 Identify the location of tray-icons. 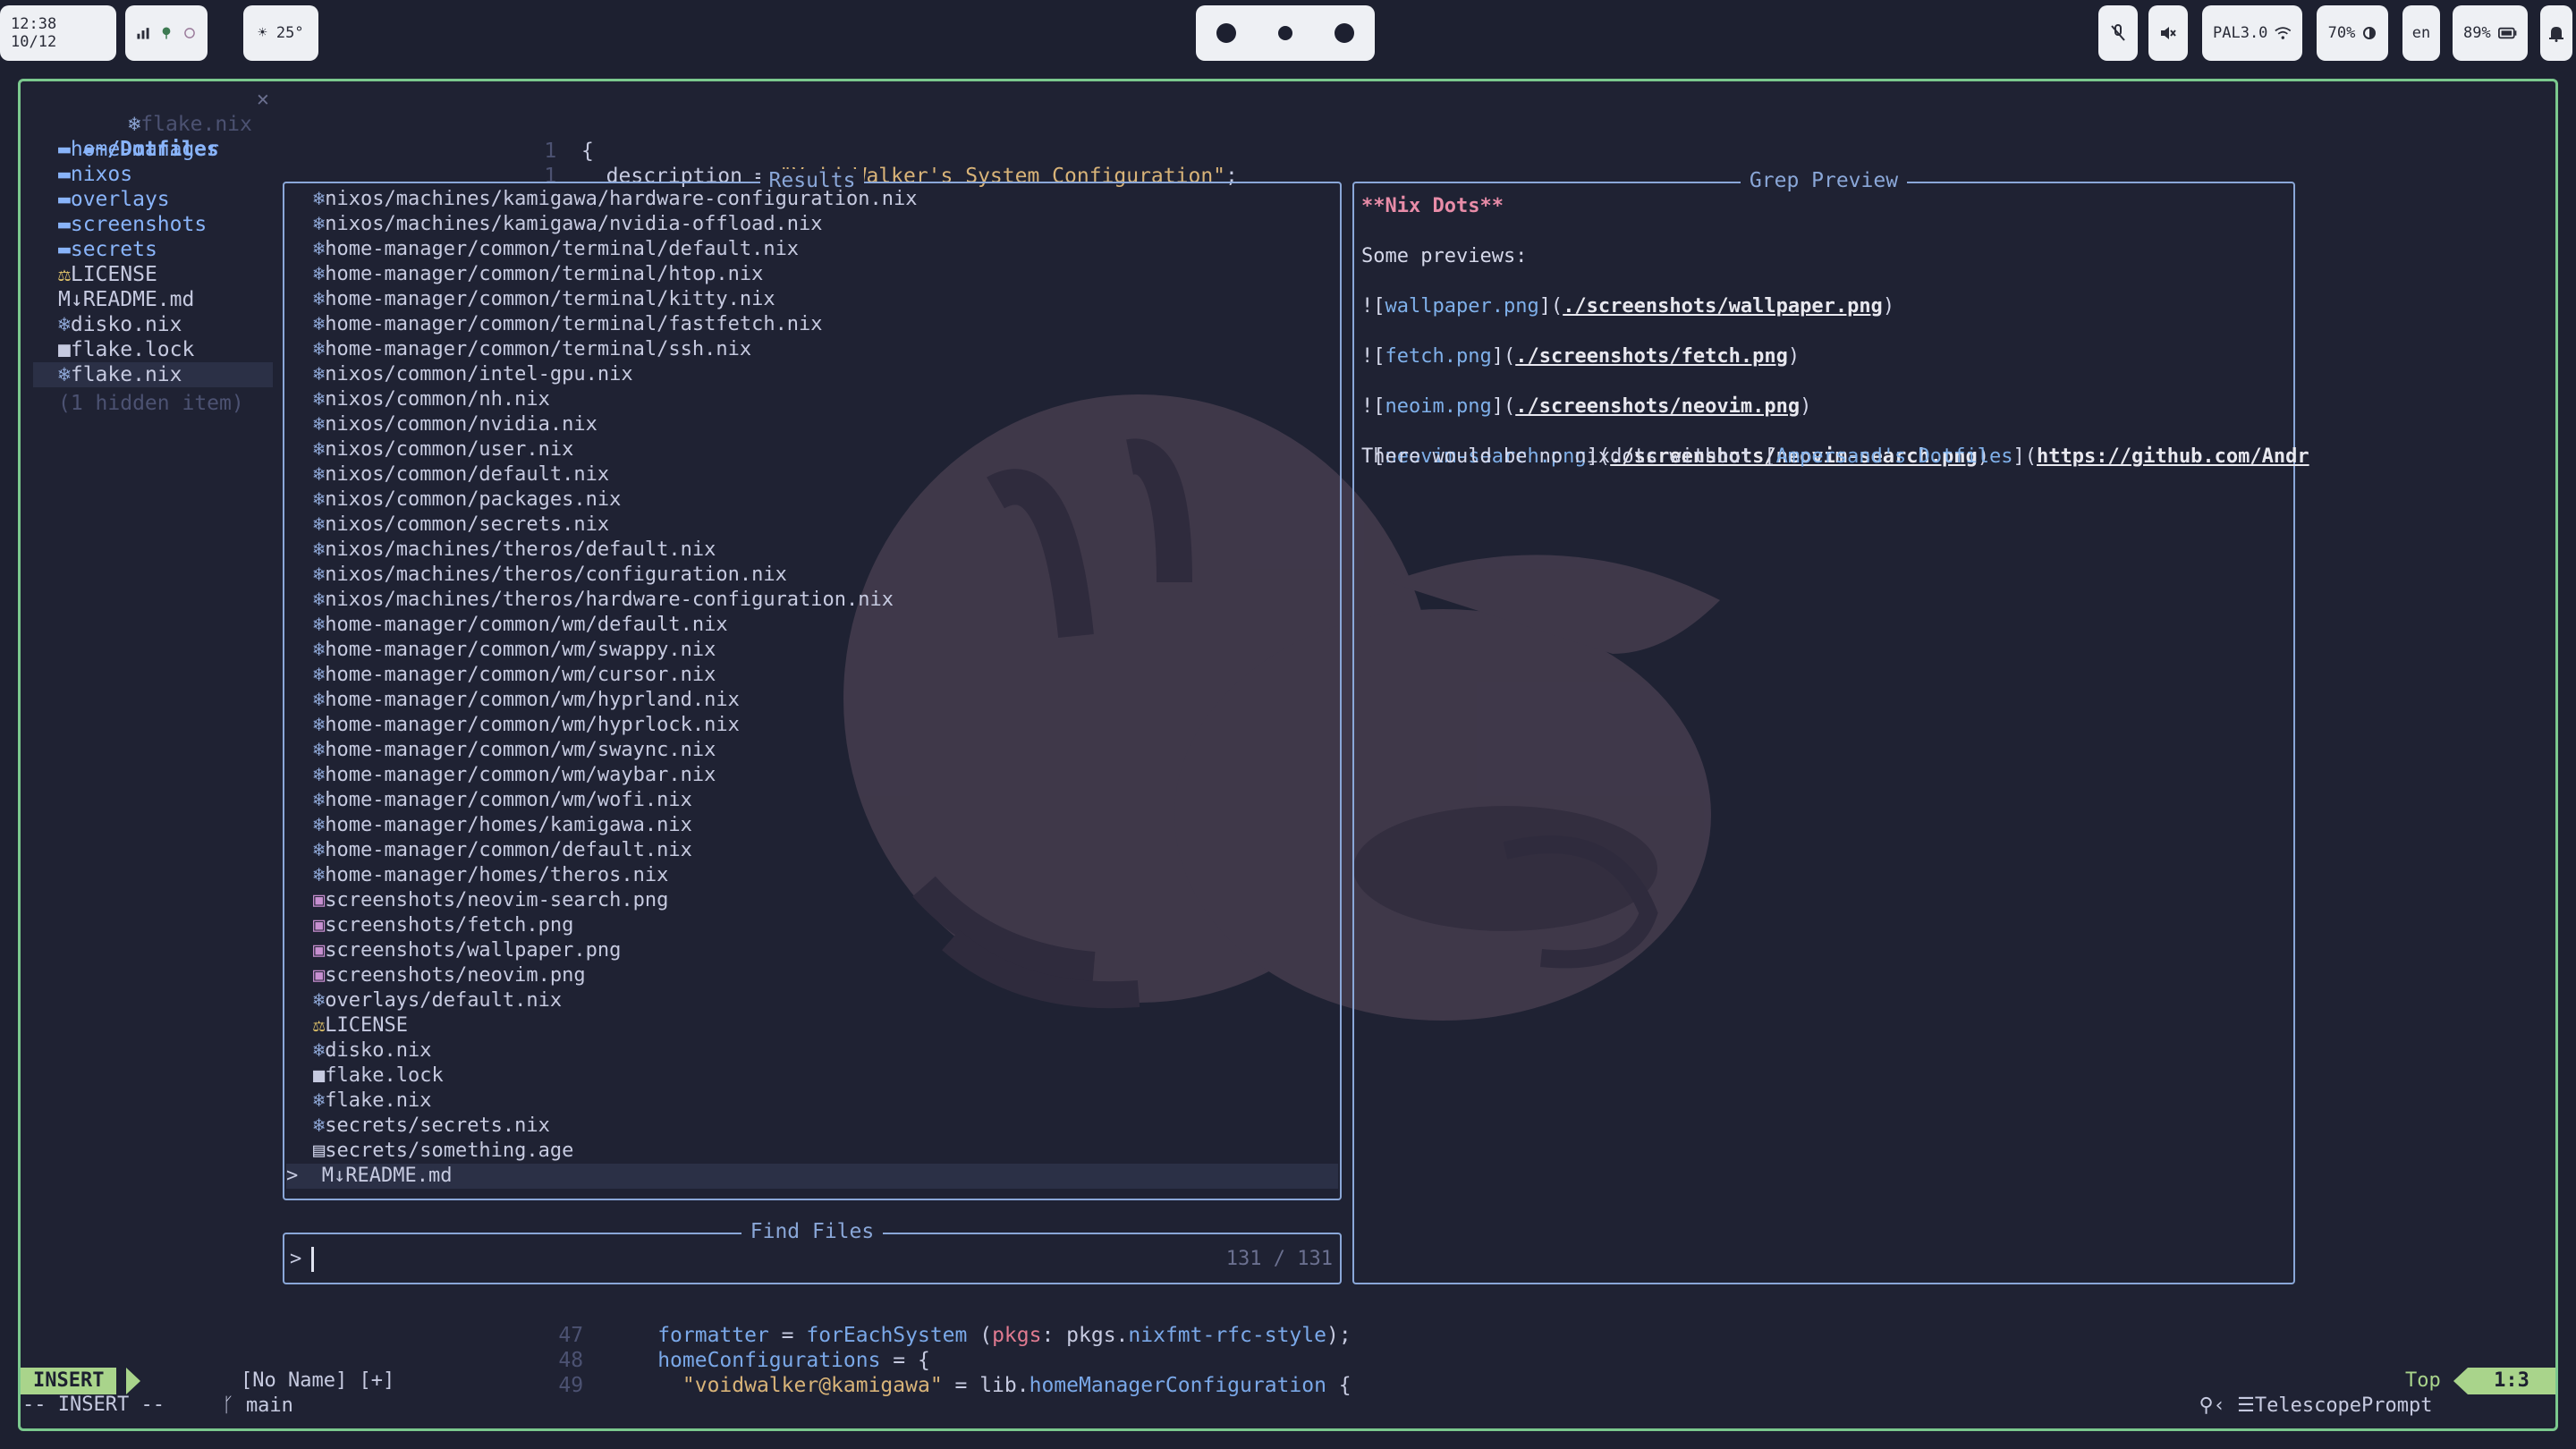
(166, 33).